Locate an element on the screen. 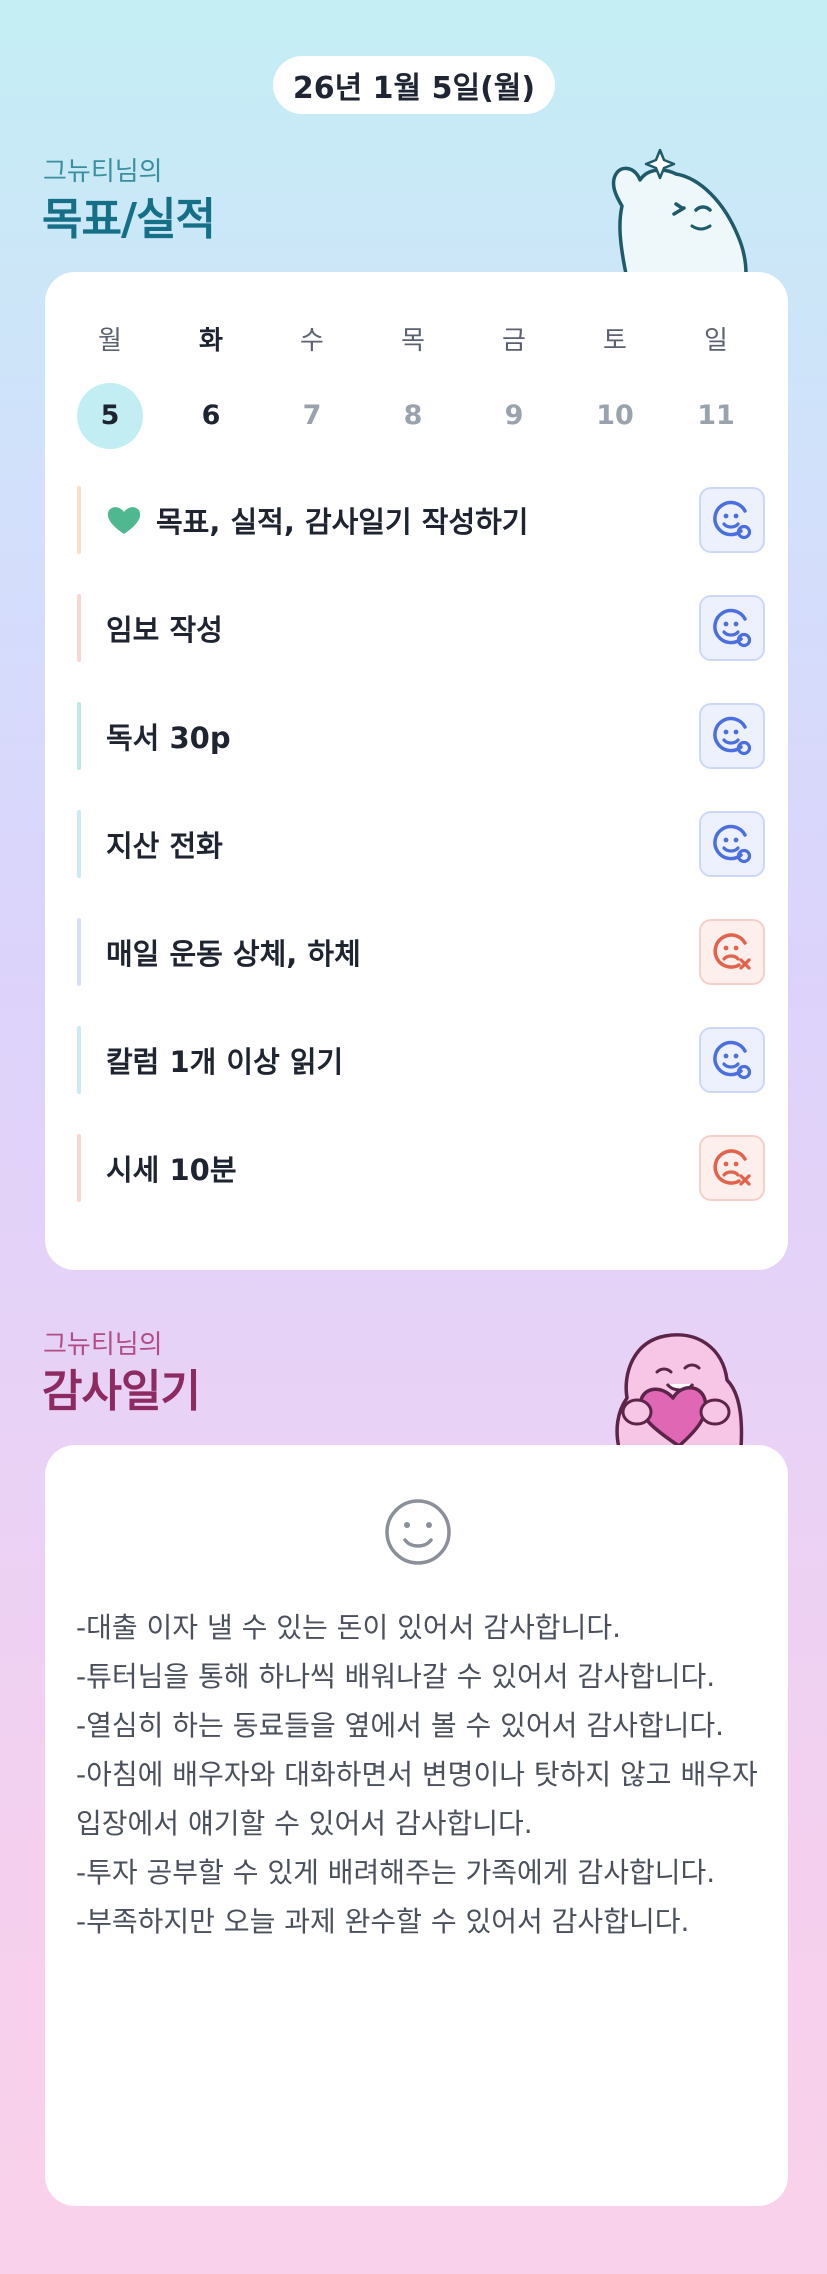 Image resolution: width=827 pixels, height=2274 pixels. goal-label: 시세 10분 is located at coordinates (171, 1170).